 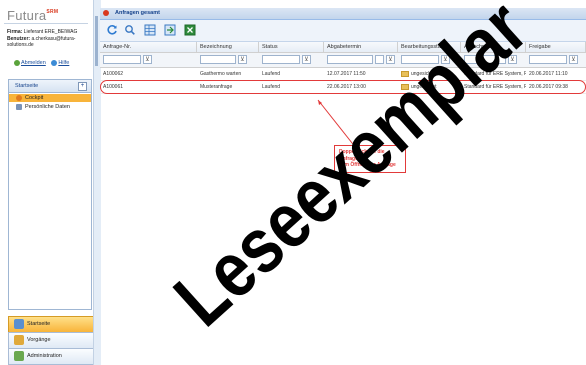 I want to click on callout-line-2: zum Öffnen der Anfrage, so click(x=367, y=165).